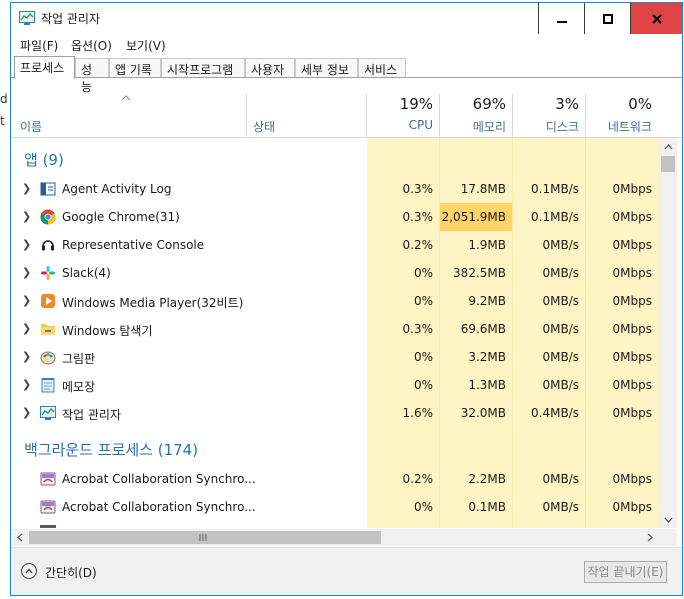  Describe the element at coordinates (133, 245) in the screenshot. I see `process-name: Representative Console` at that location.